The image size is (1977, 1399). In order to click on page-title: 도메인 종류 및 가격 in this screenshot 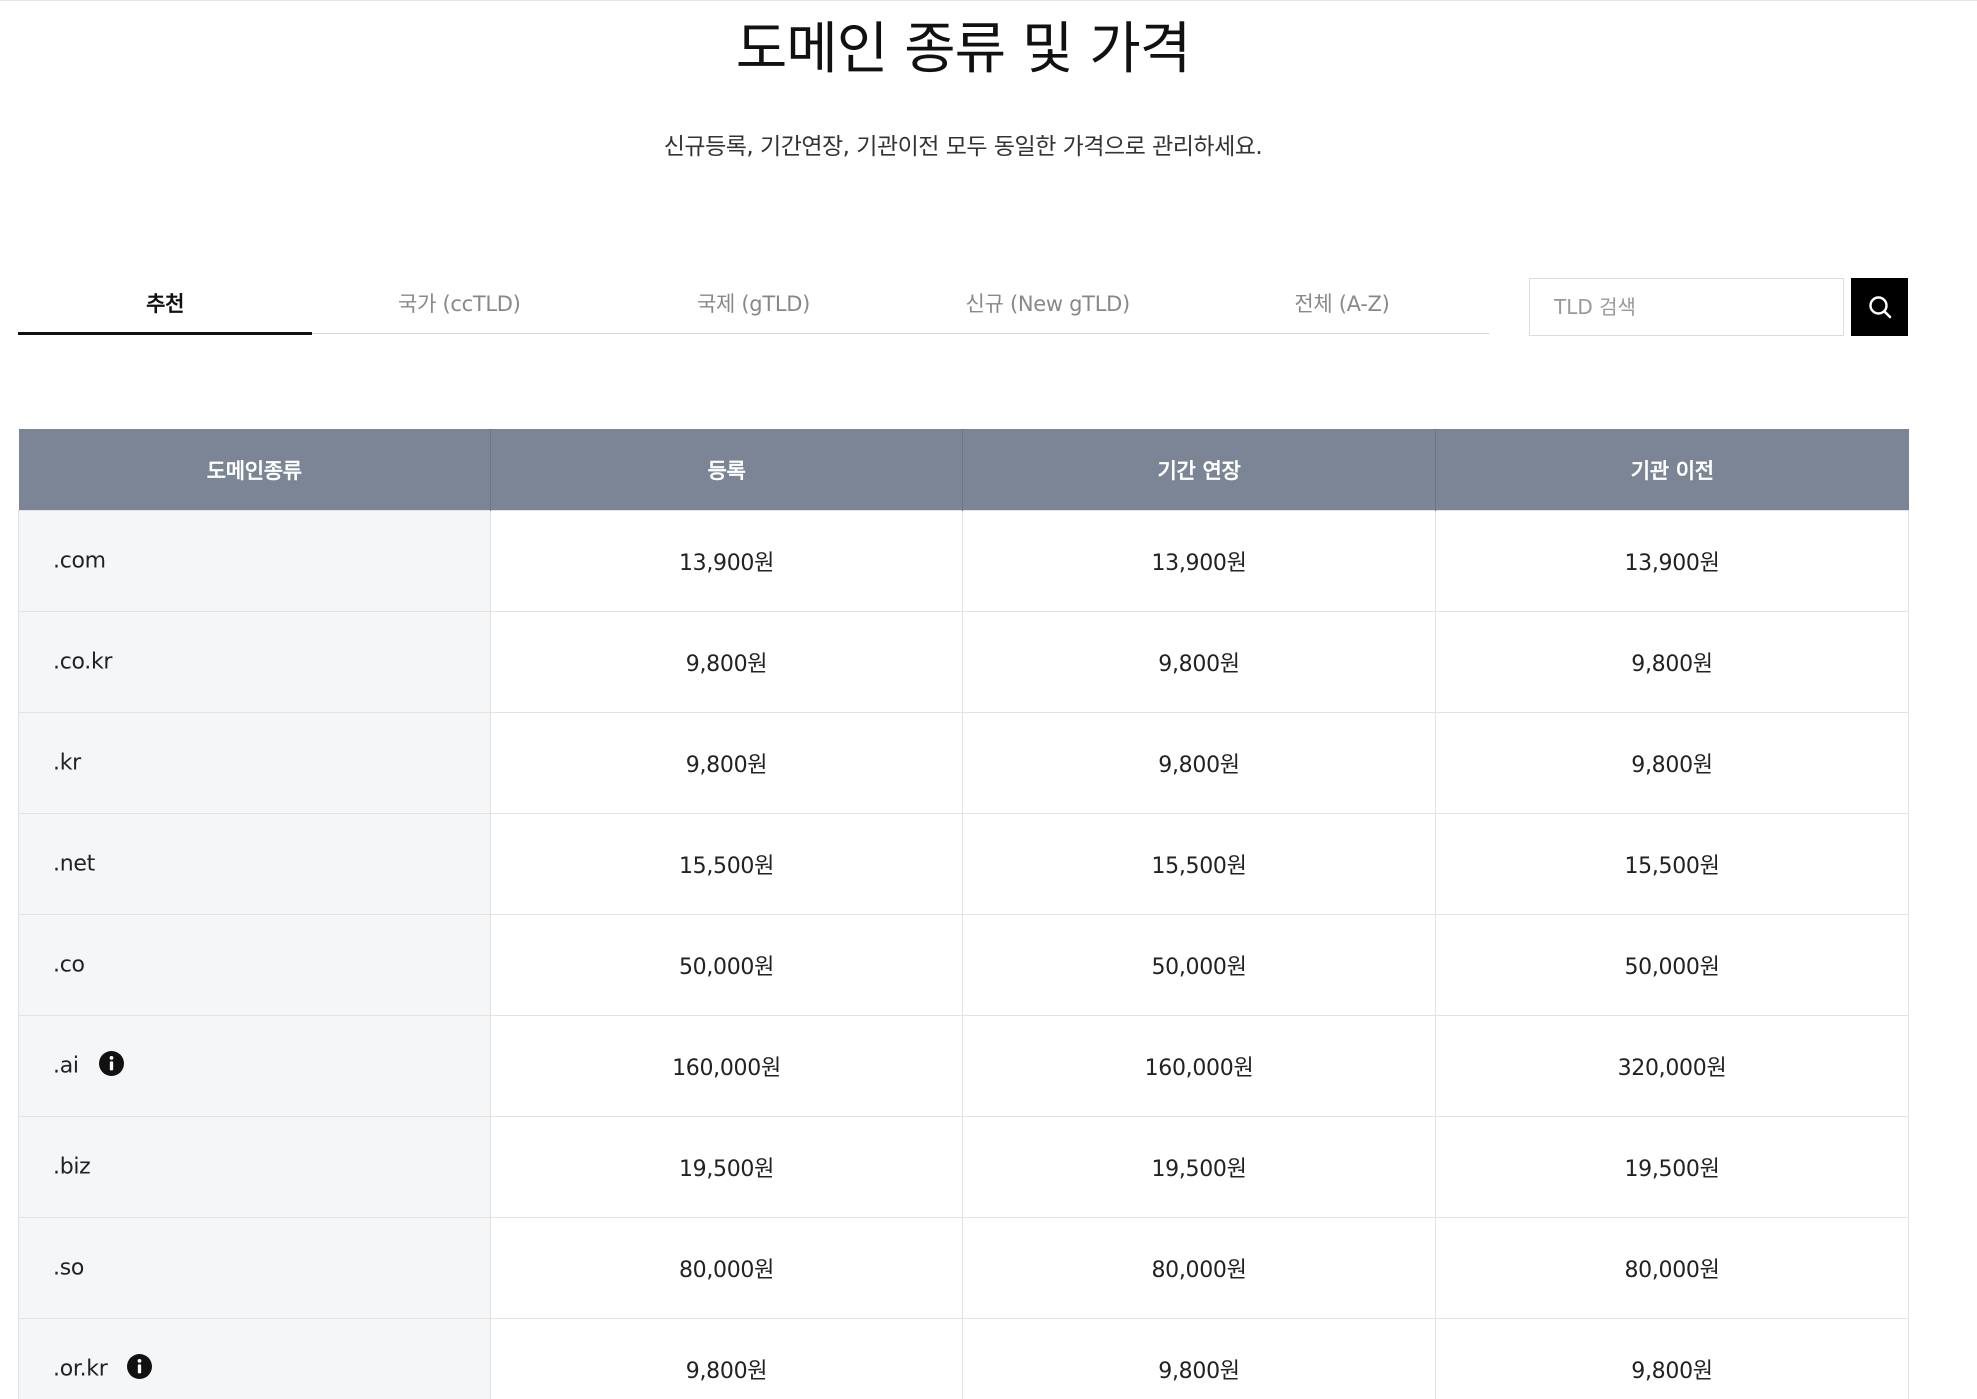, I will do `click(963, 49)`.